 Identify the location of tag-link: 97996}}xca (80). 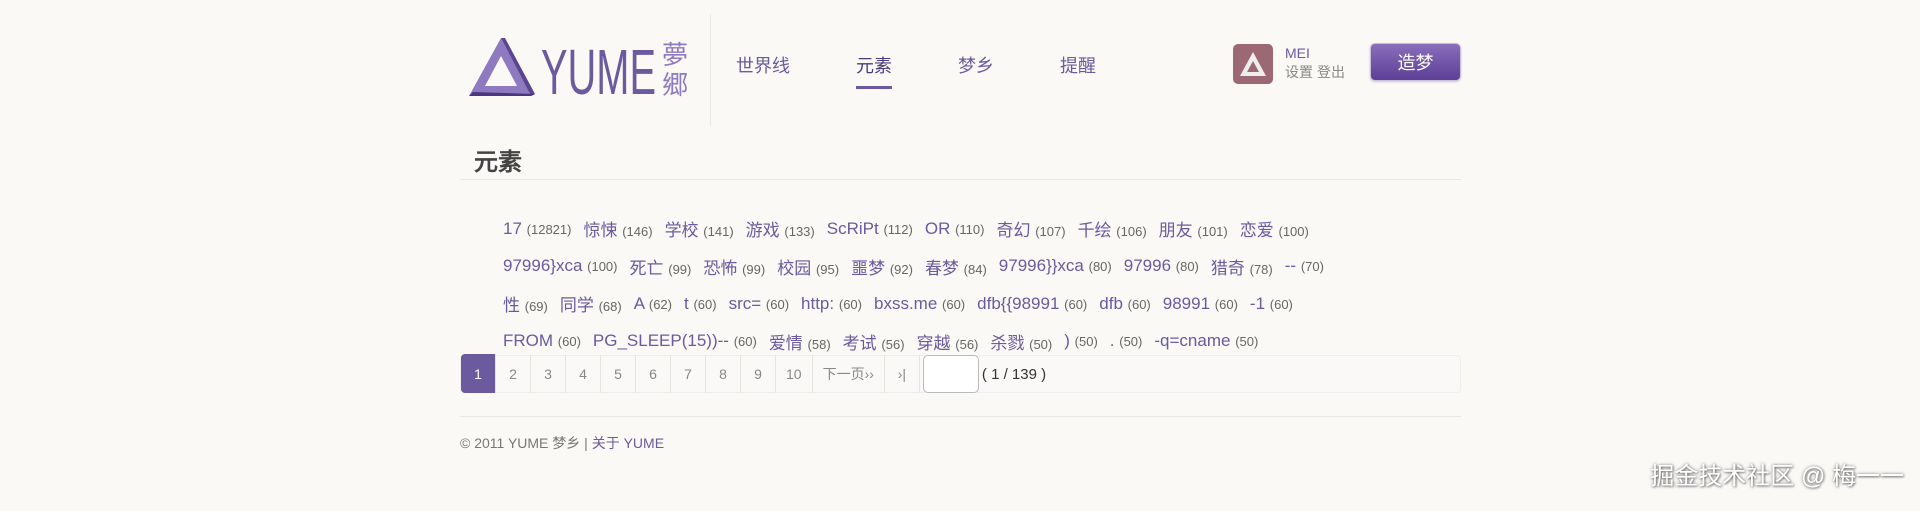
(1055, 266).